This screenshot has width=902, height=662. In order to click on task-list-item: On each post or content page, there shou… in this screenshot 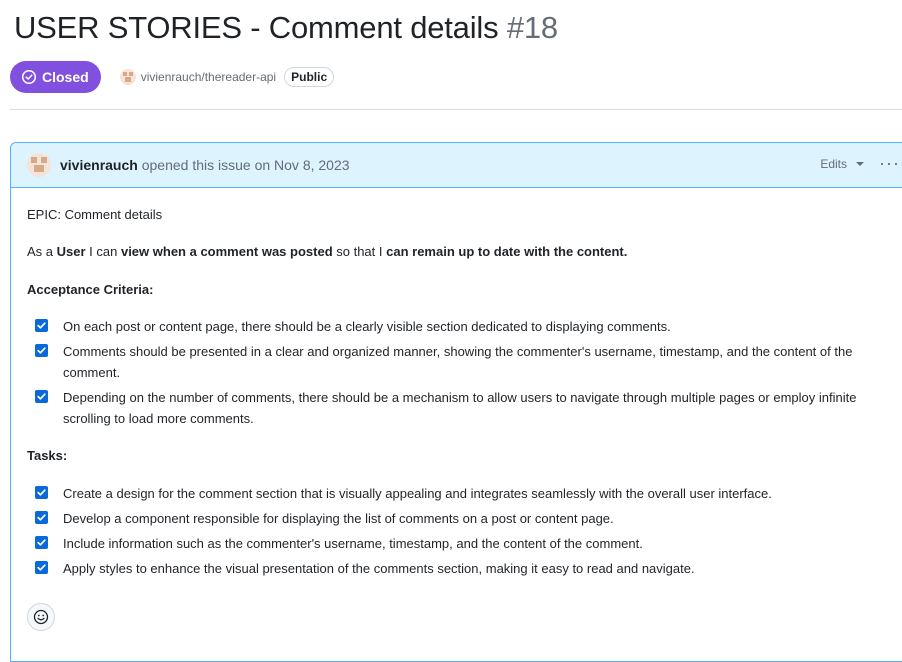, I will do `click(466, 326)`.